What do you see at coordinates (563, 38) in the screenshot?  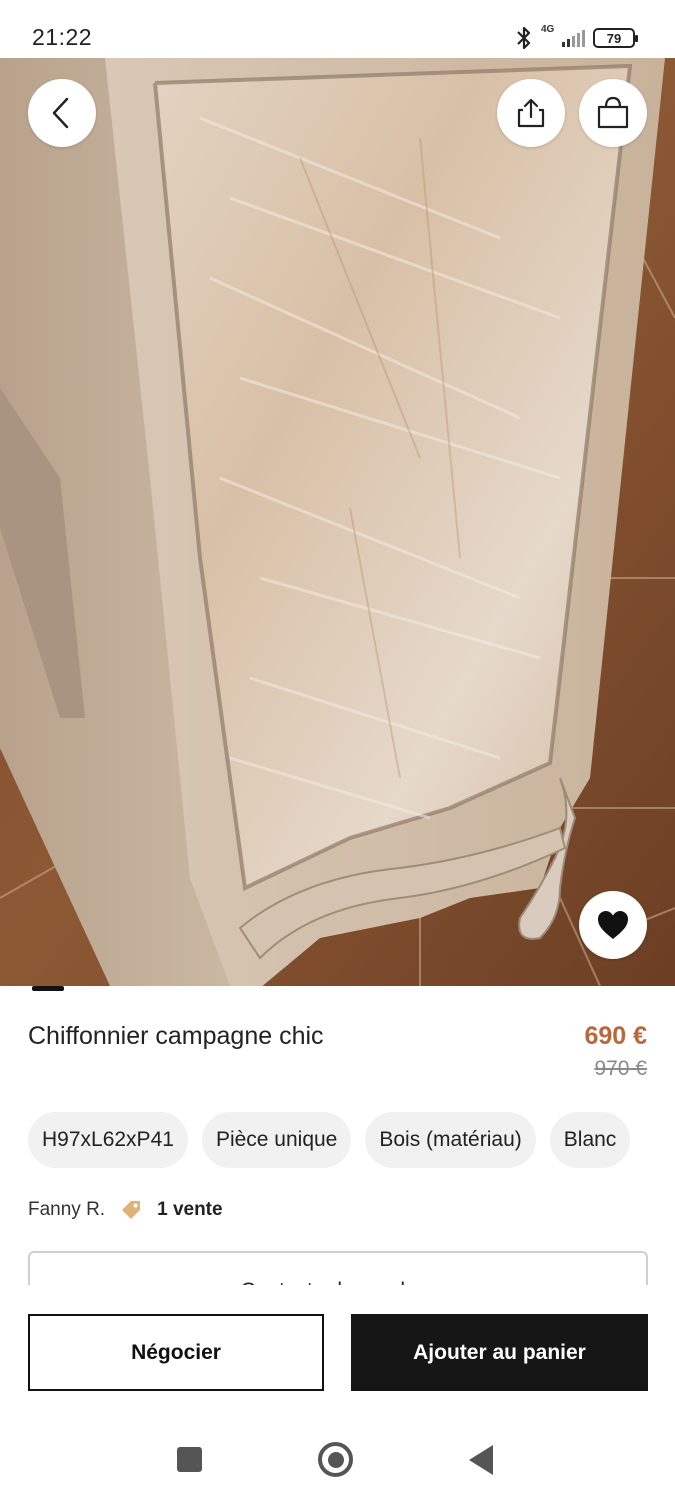 I see `signal-icon: 4G` at bounding box center [563, 38].